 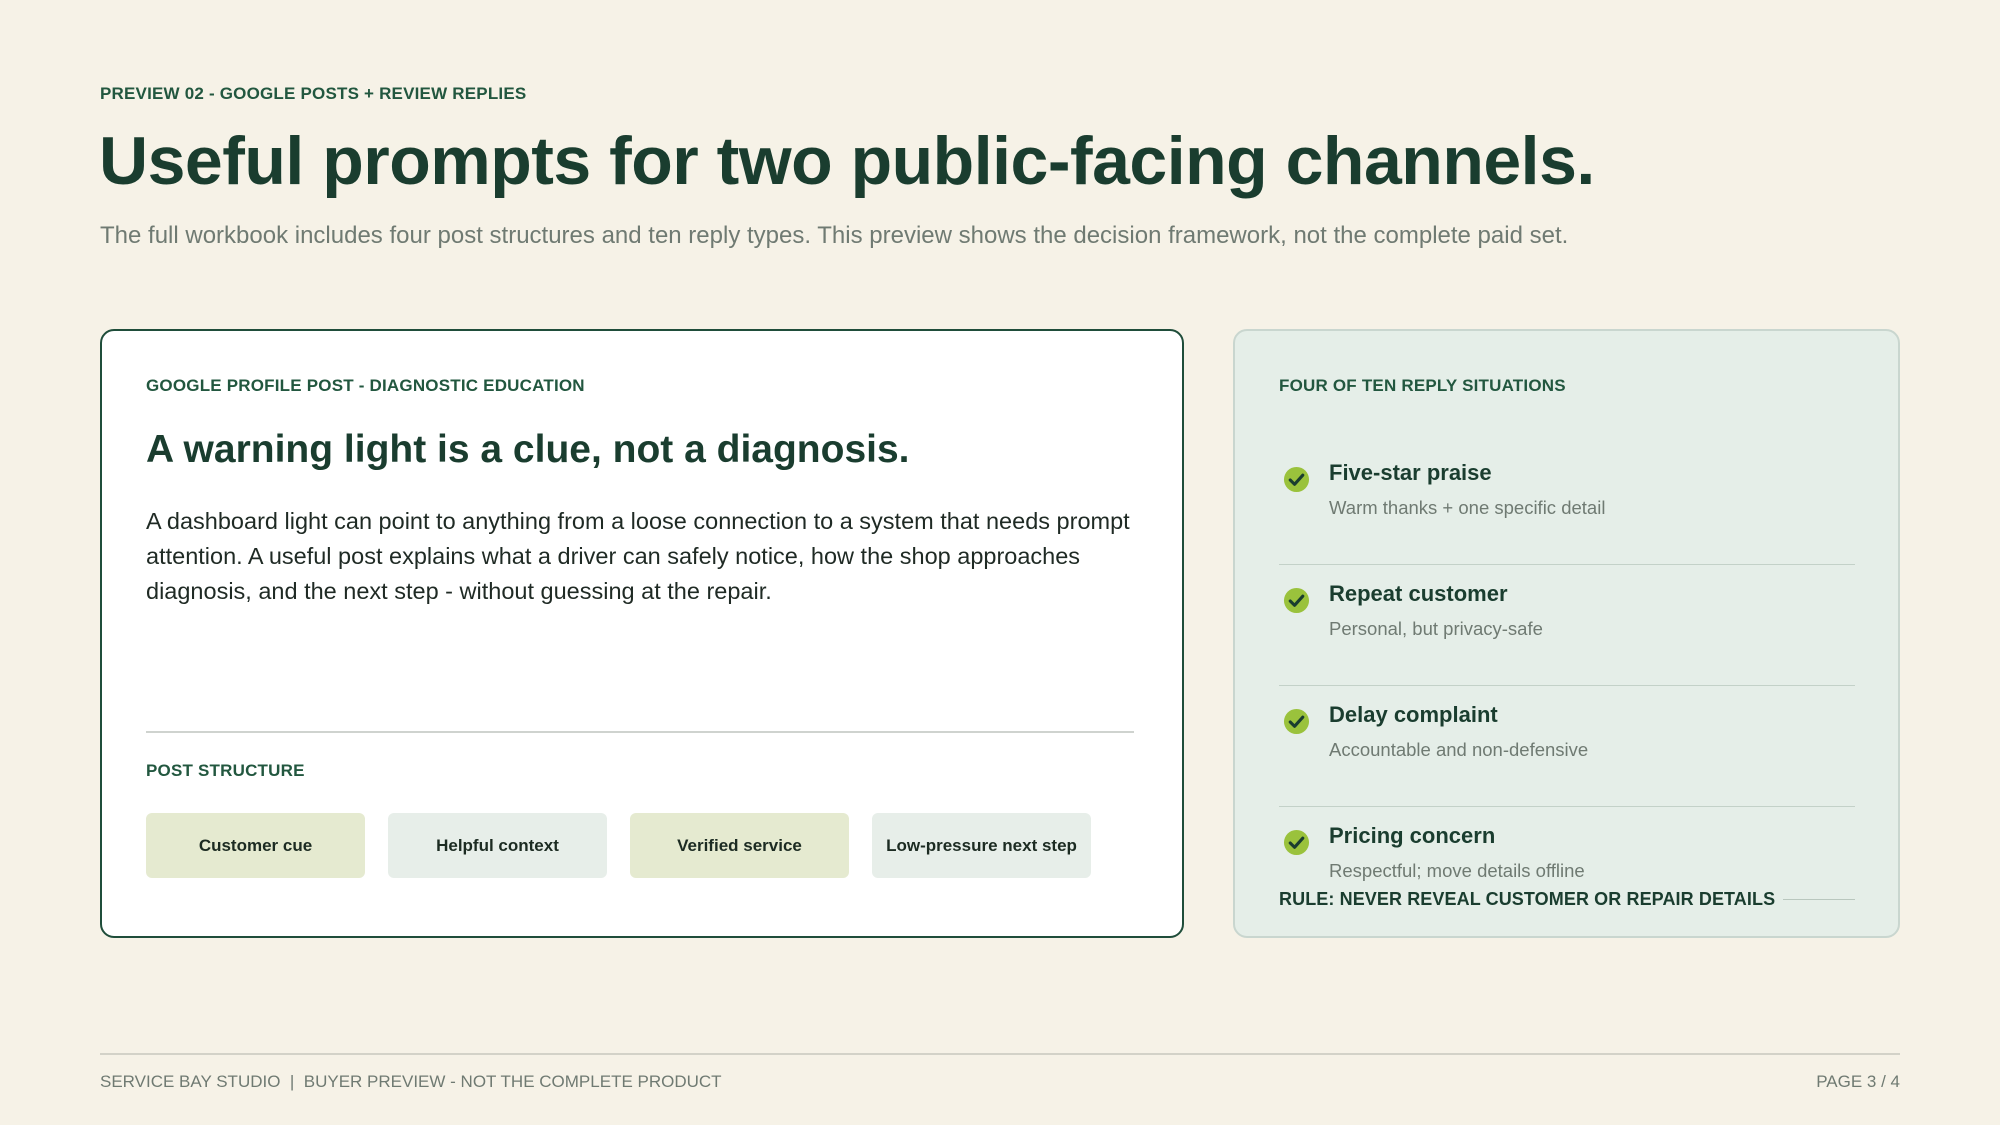 I want to click on reply-item-desc: Respectful; move details offline, so click(x=1457, y=870).